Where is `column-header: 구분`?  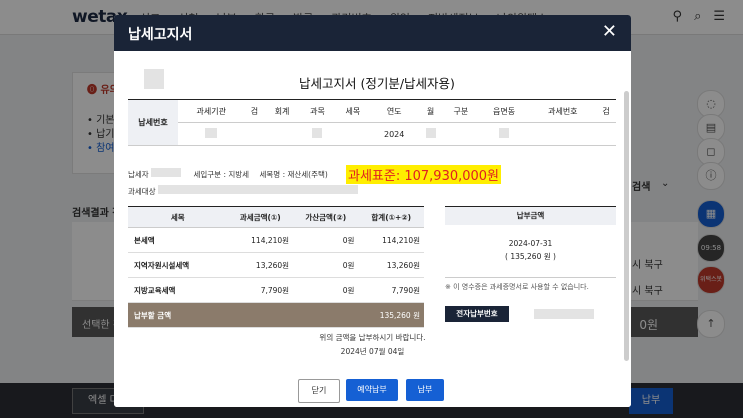 column-header: 구분 is located at coordinates (461, 111).